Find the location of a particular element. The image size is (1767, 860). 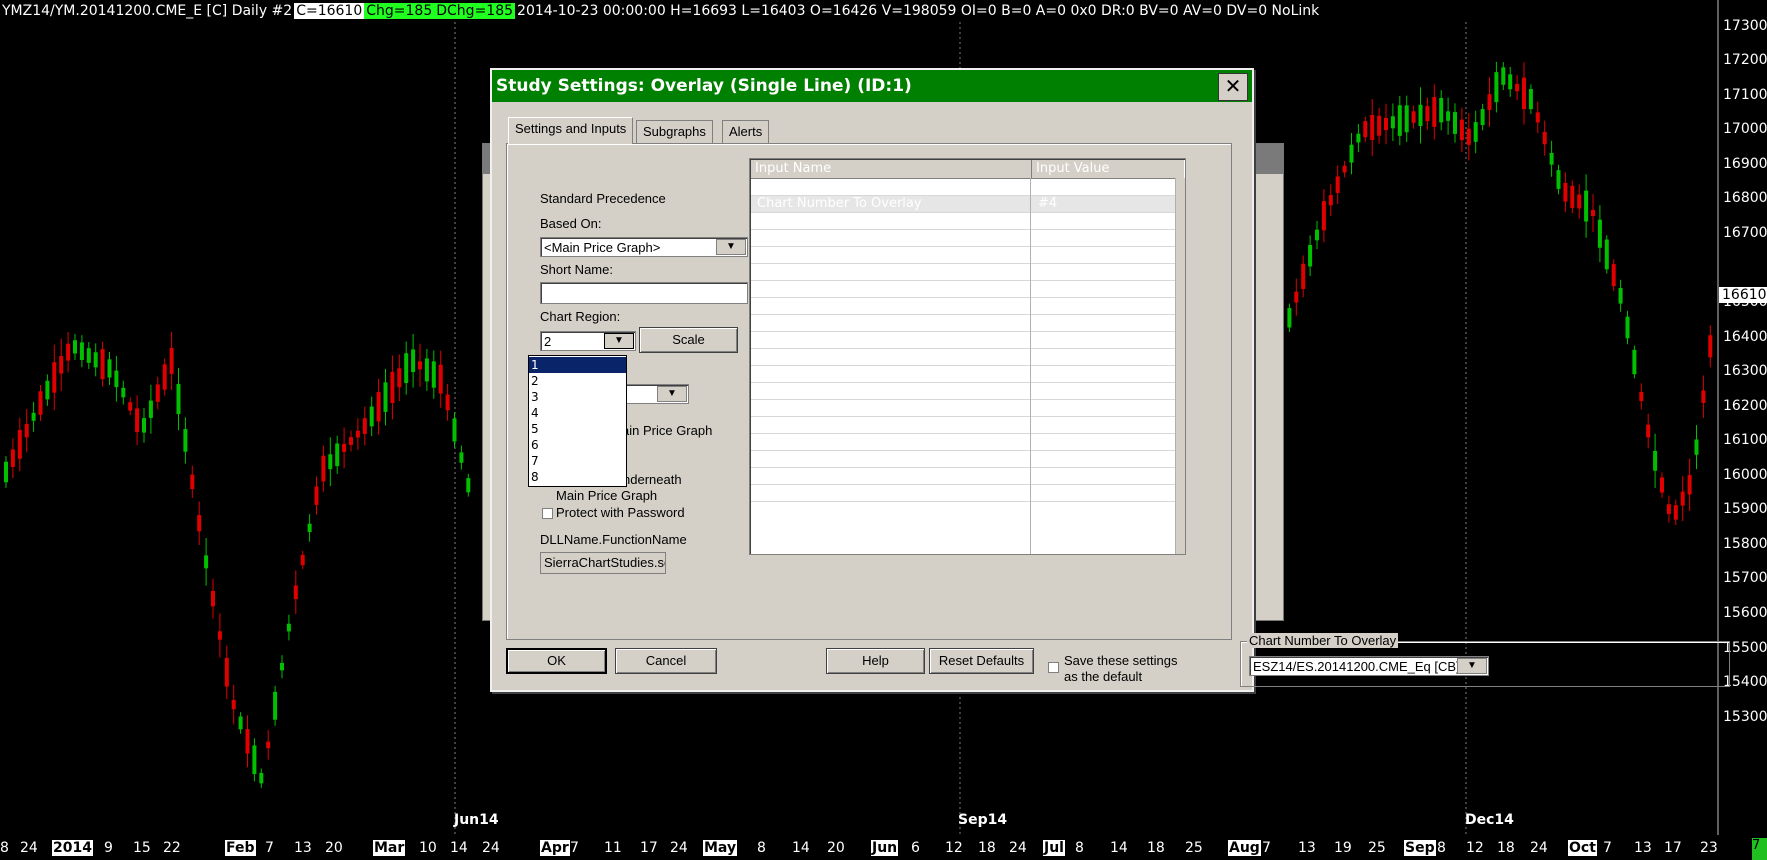

dropdown-option: 7 is located at coordinates (577, 461).